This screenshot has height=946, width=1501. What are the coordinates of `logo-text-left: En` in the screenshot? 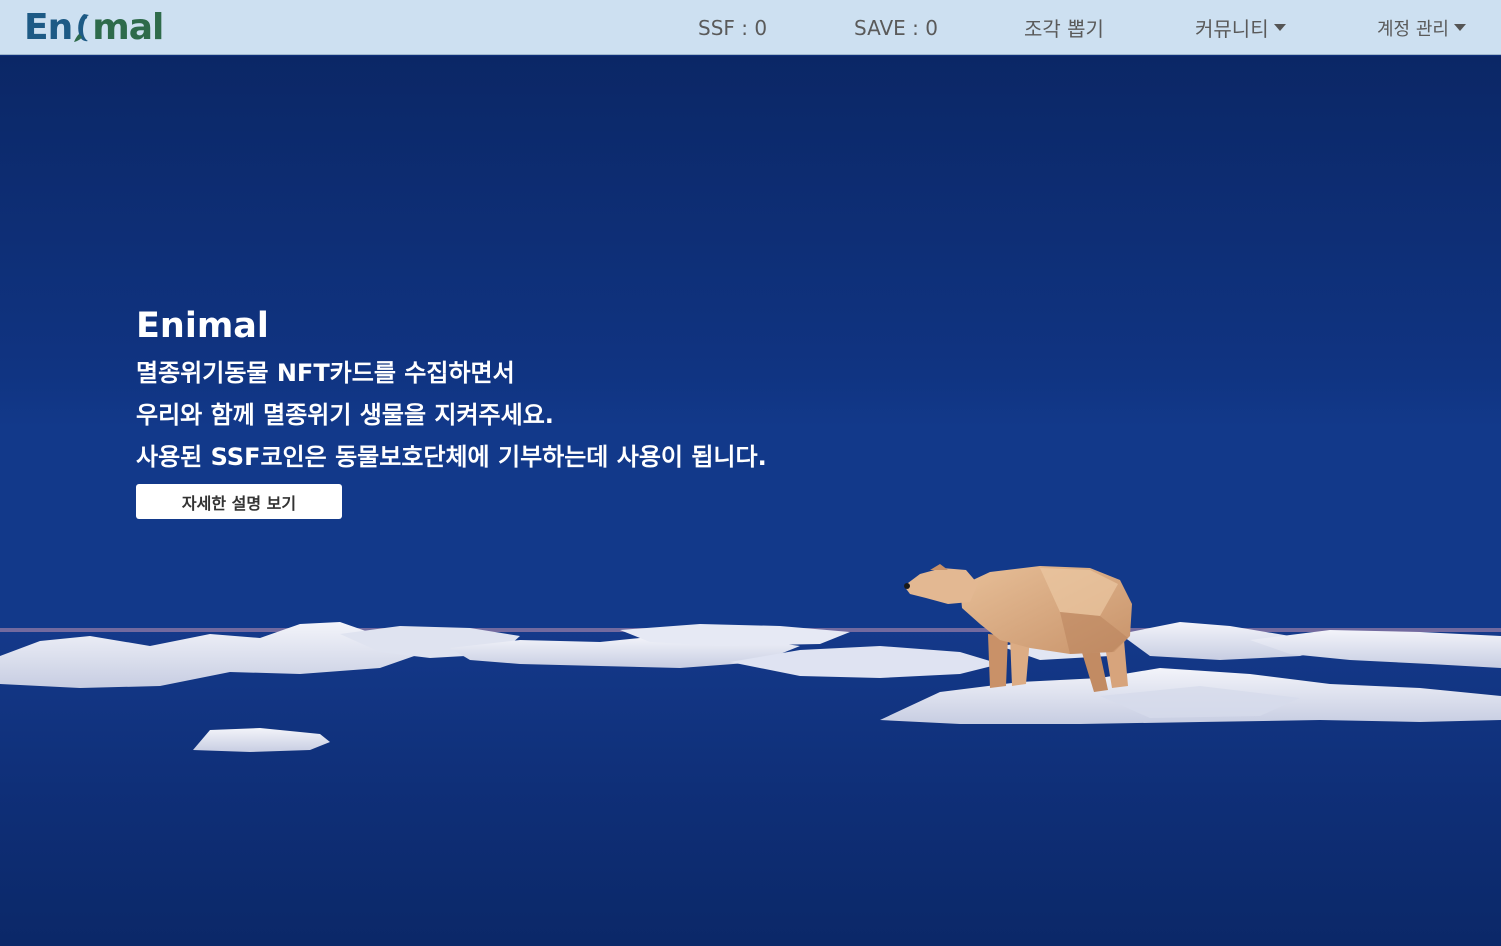 It's located at (48, 27).